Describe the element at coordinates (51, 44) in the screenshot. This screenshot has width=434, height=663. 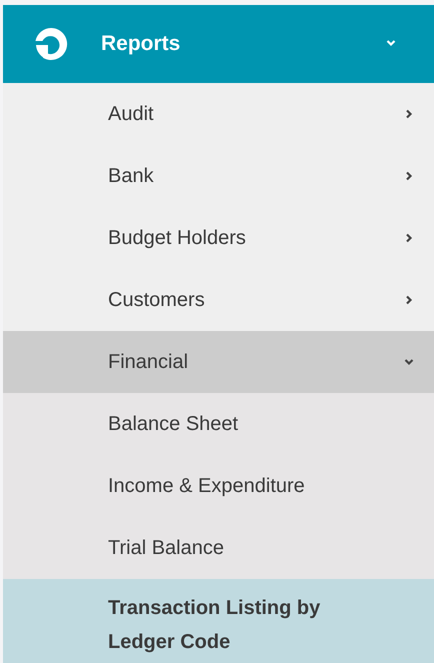
I see `logo-icon` at that location.